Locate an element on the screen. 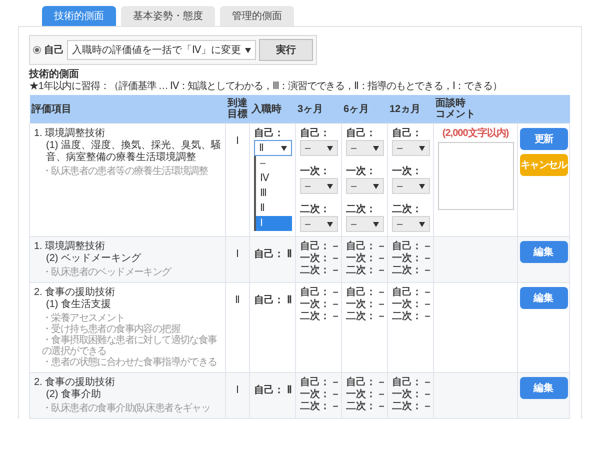 This screenshot has width=600, height=450. comment-field is located at coordinates (476, 176).